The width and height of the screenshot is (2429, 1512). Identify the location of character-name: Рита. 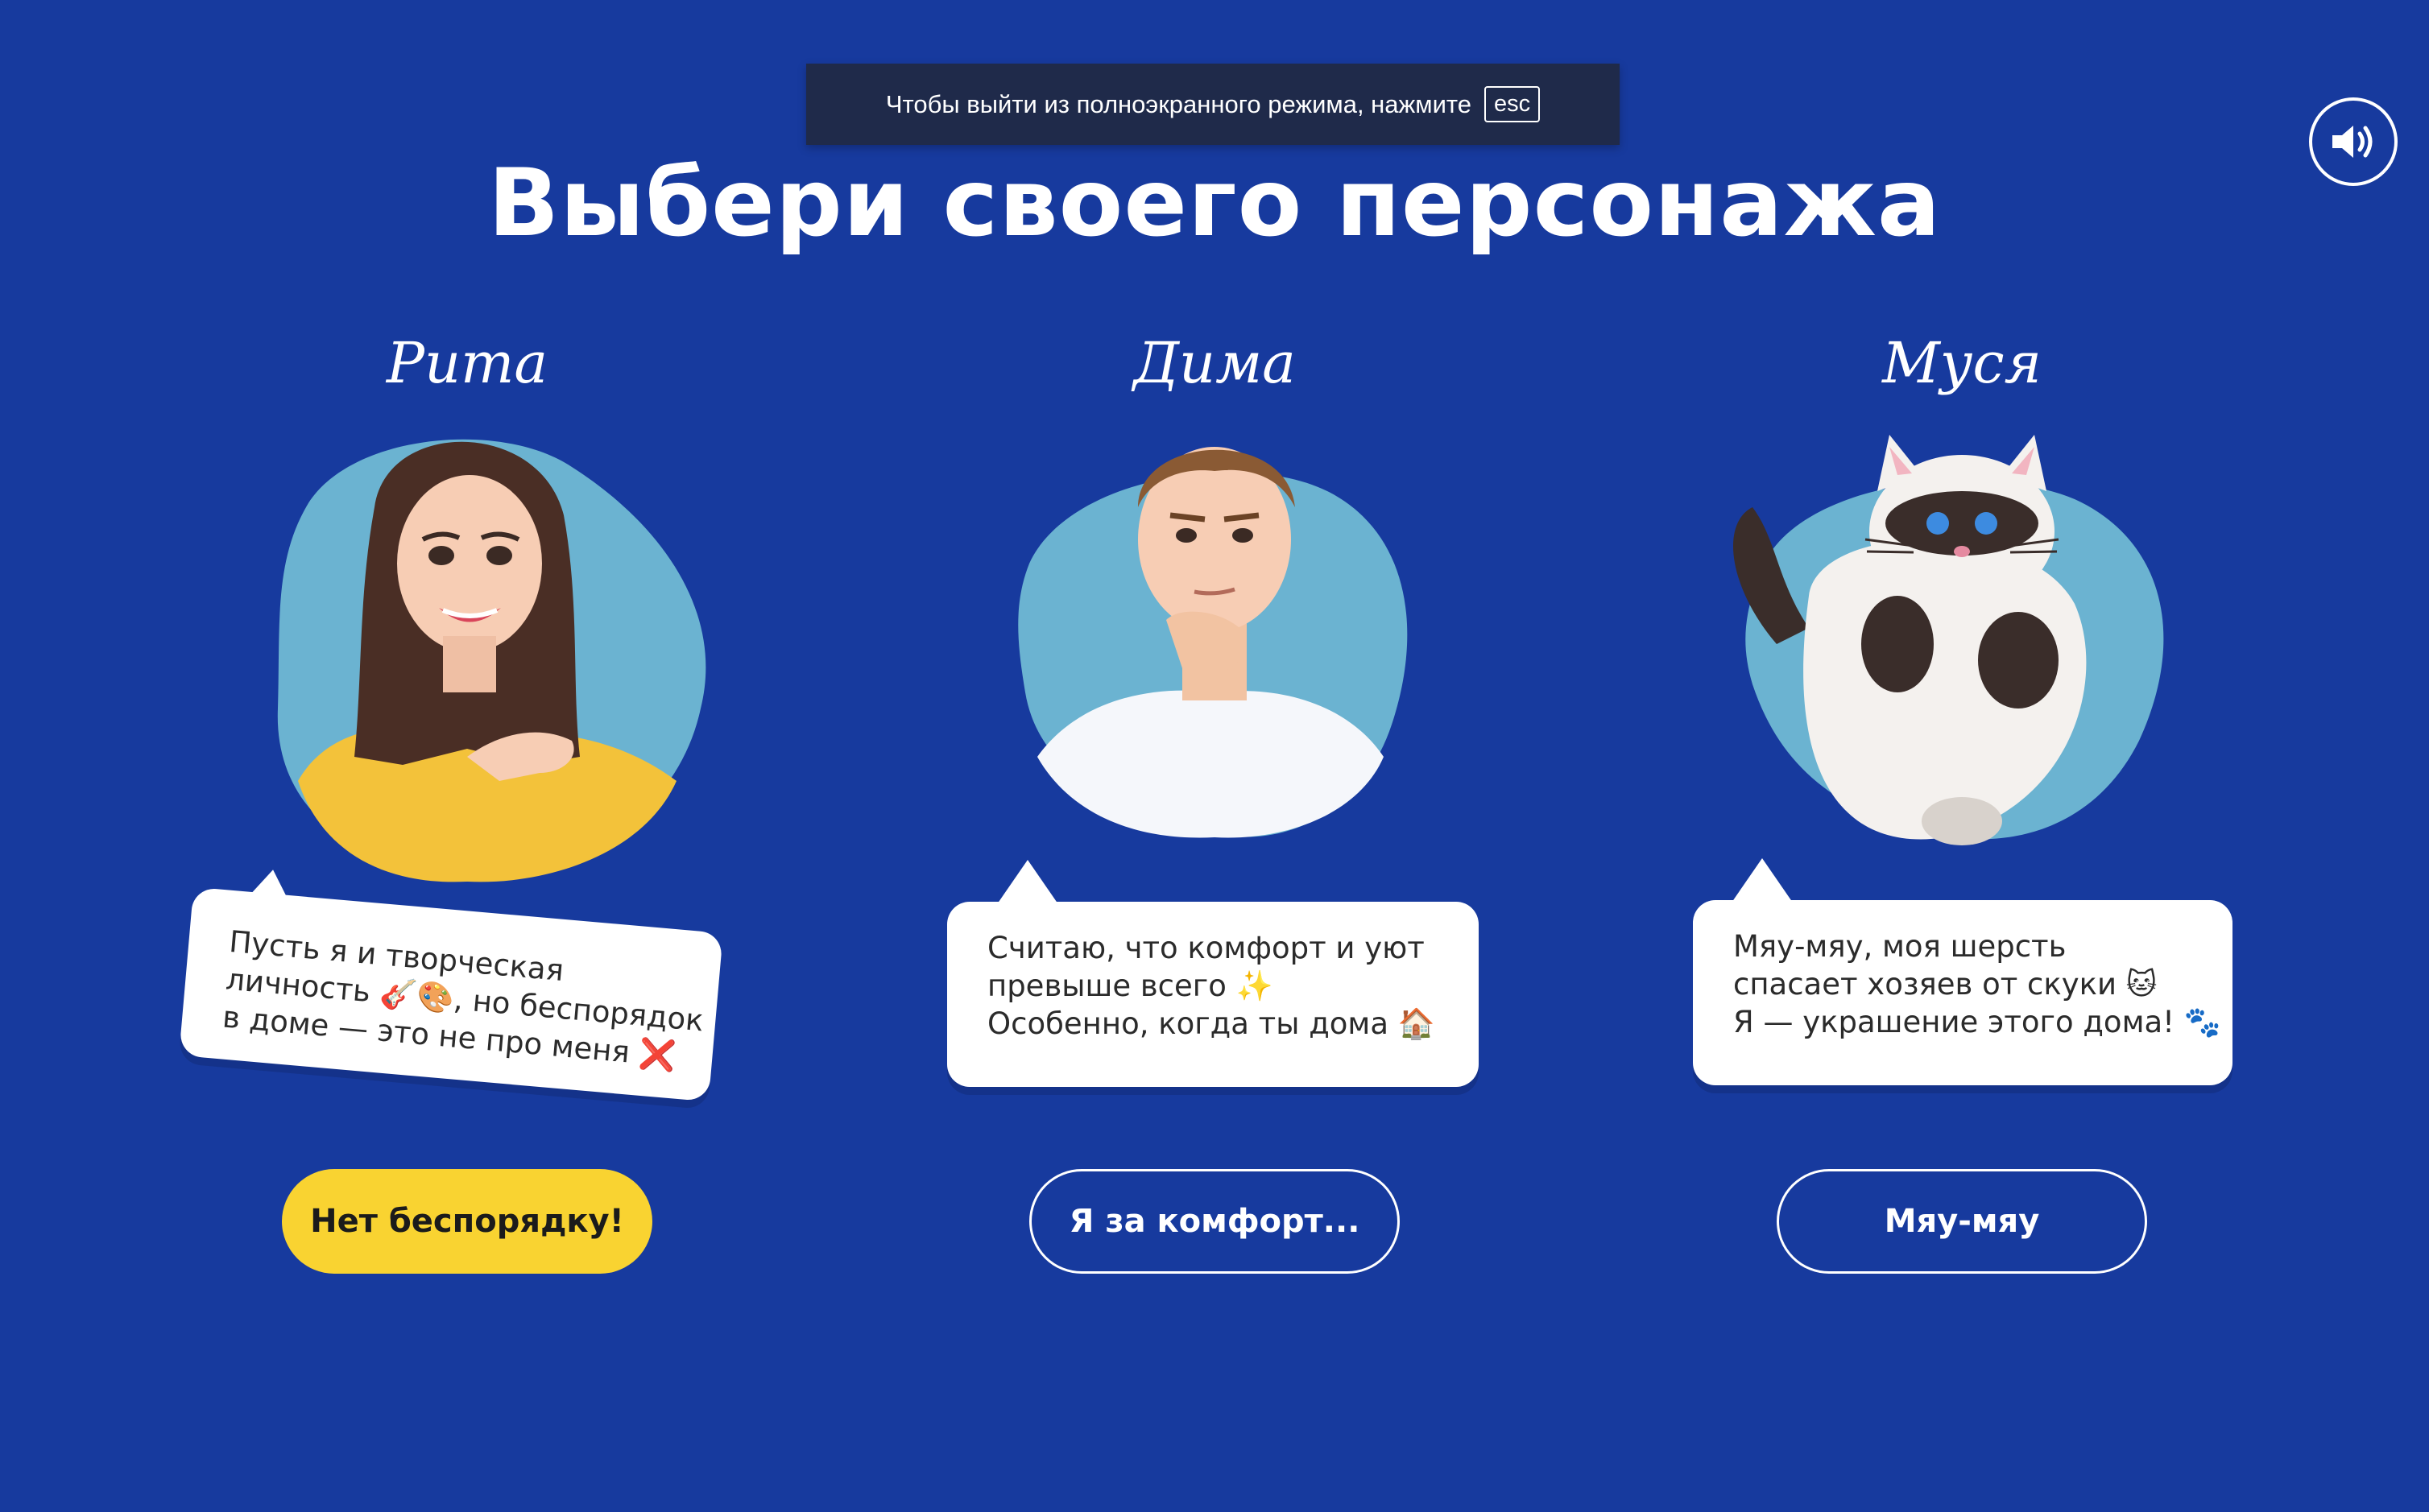
(467, 363).